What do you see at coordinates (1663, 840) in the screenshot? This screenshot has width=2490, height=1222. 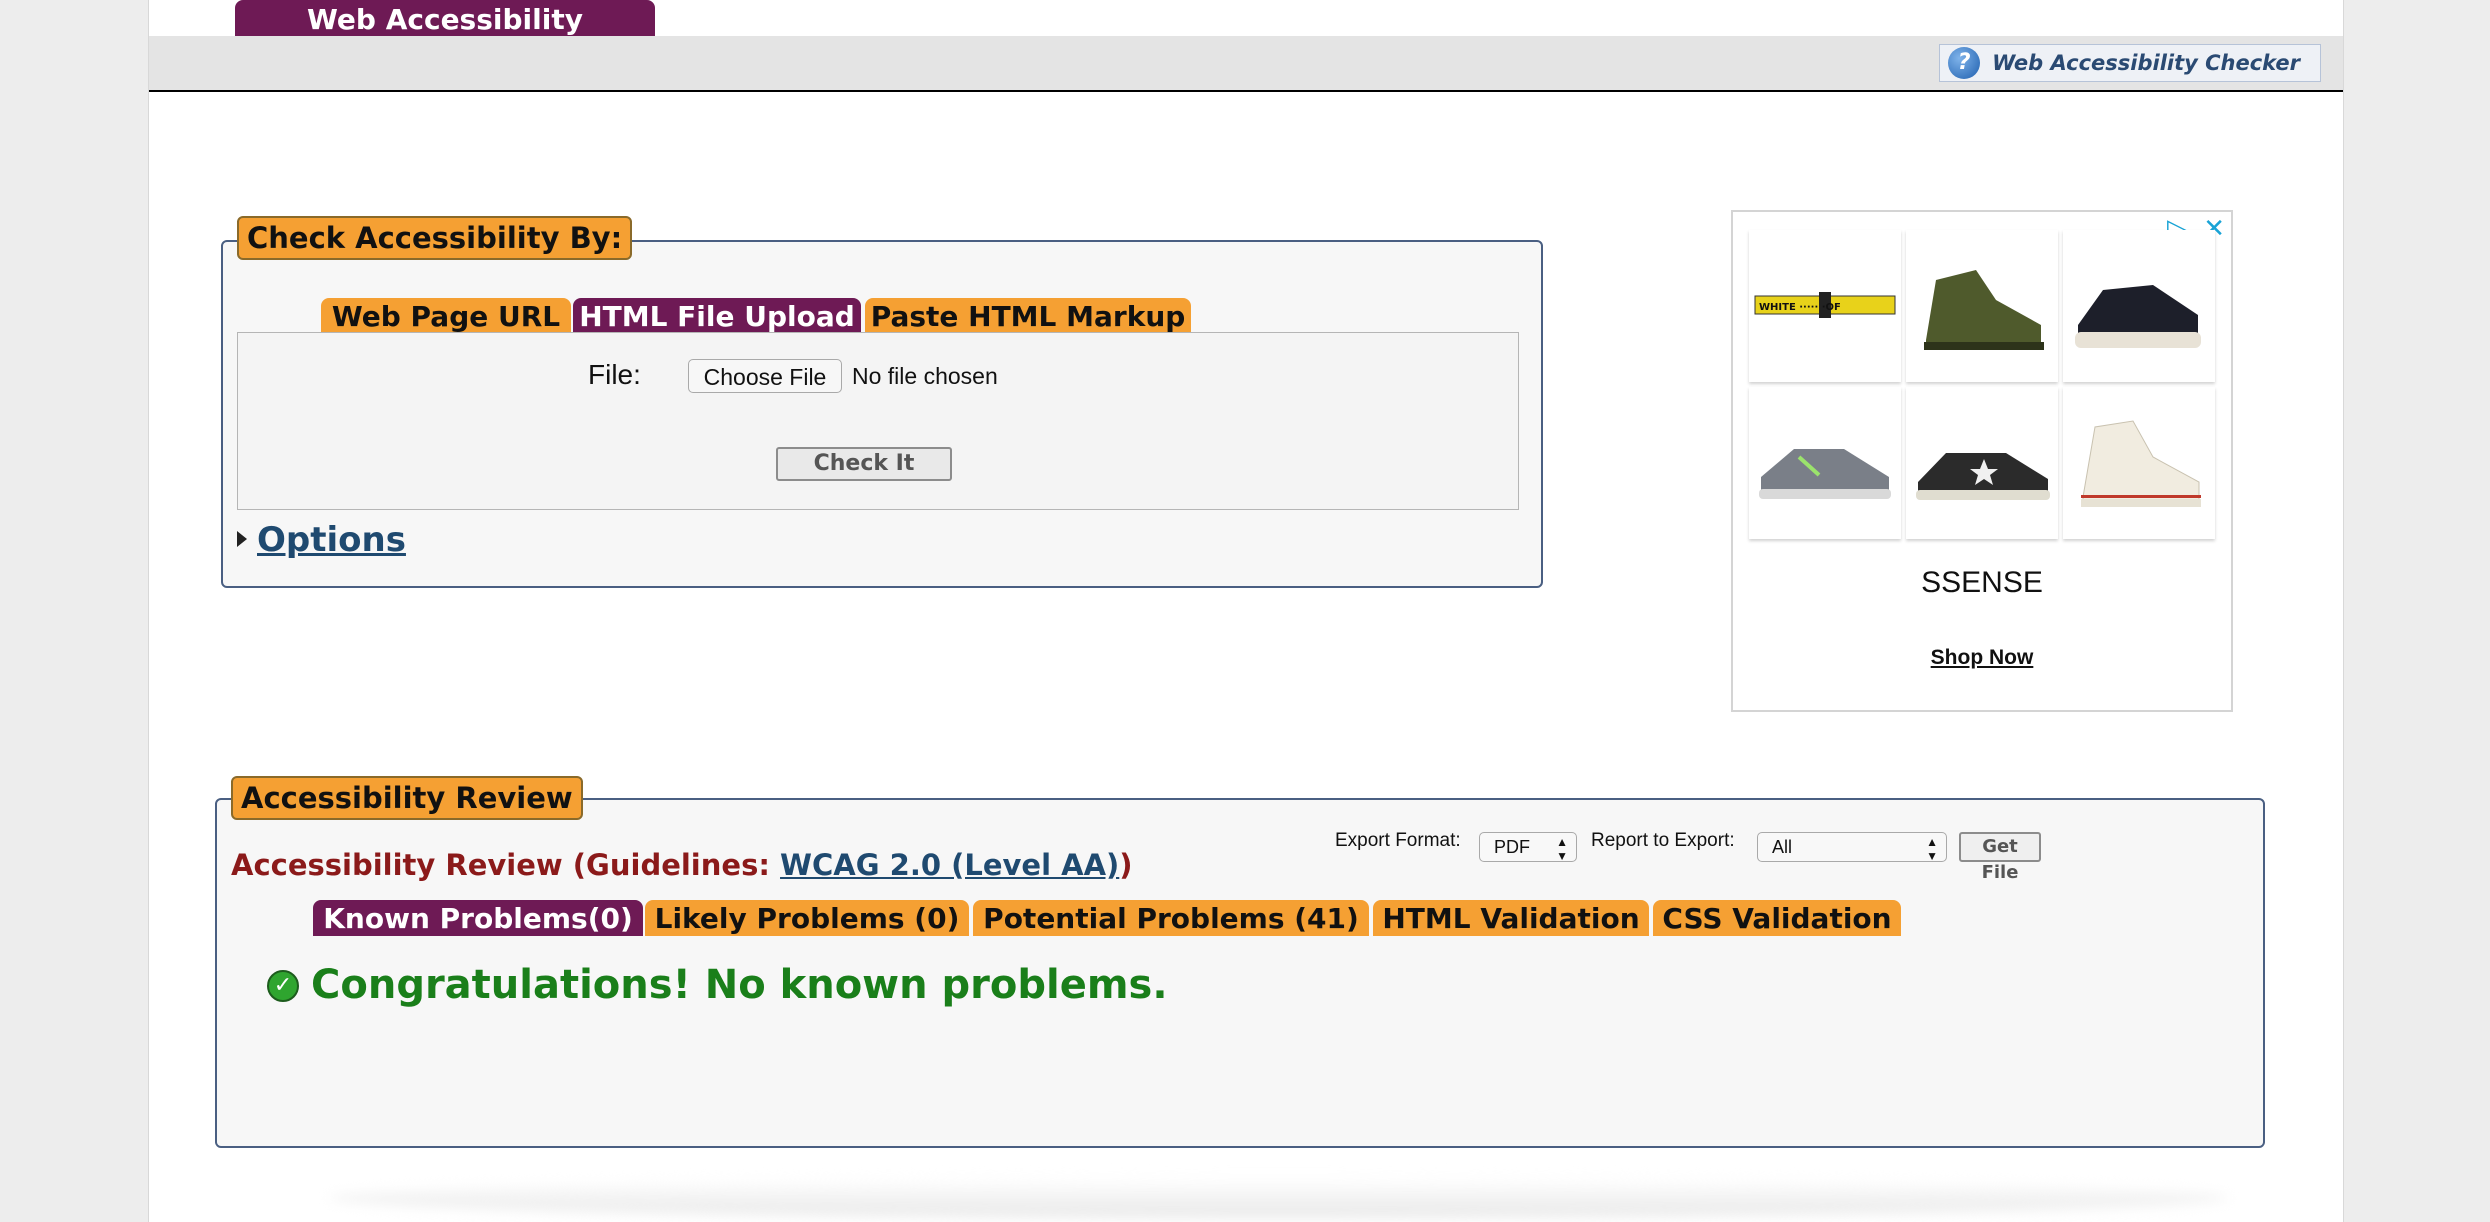 I see `report-export-label: Report to Export:` at bounding box center [1663, 840].